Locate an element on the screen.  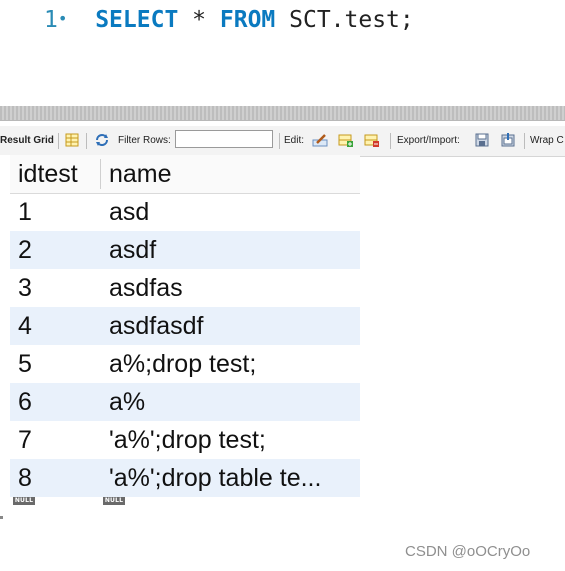
column-header-name: name is located at coordinates (234, 174).